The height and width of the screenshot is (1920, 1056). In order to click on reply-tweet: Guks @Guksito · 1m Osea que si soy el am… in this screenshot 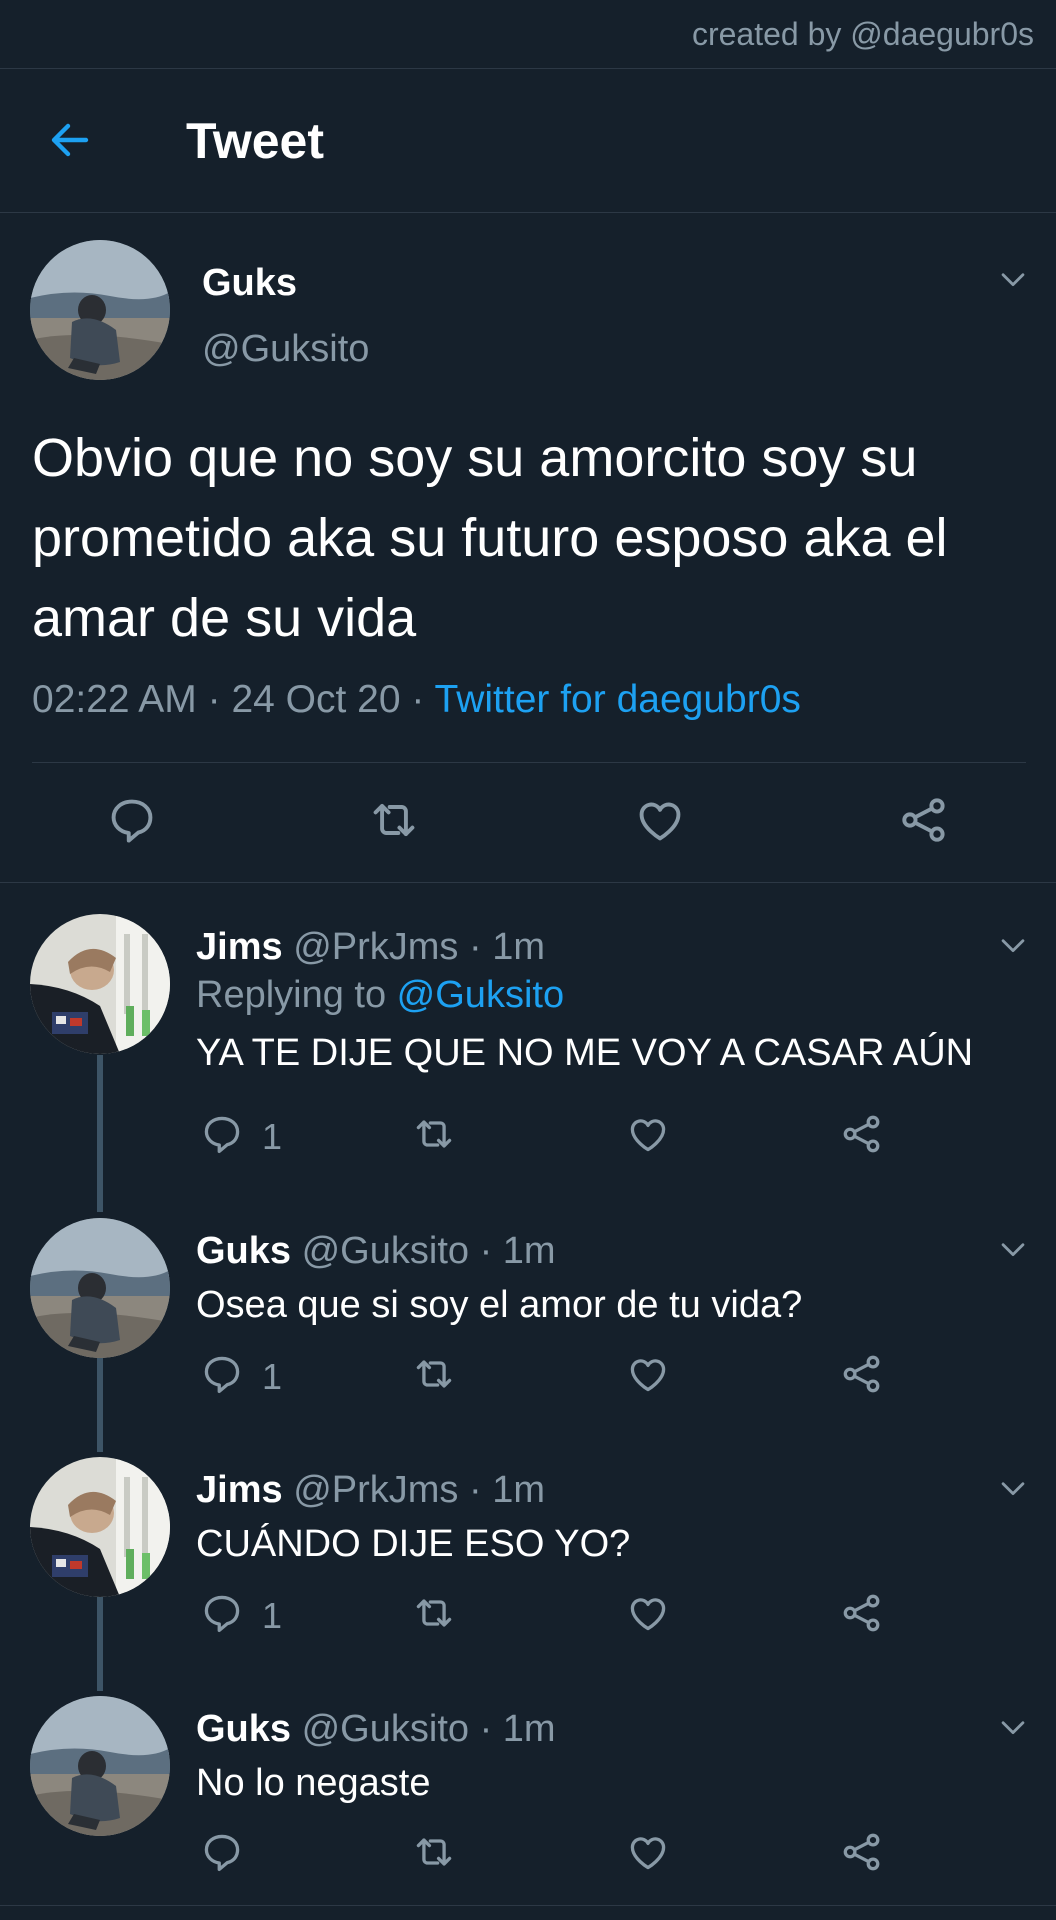, I will do `click(528, 1328)`.